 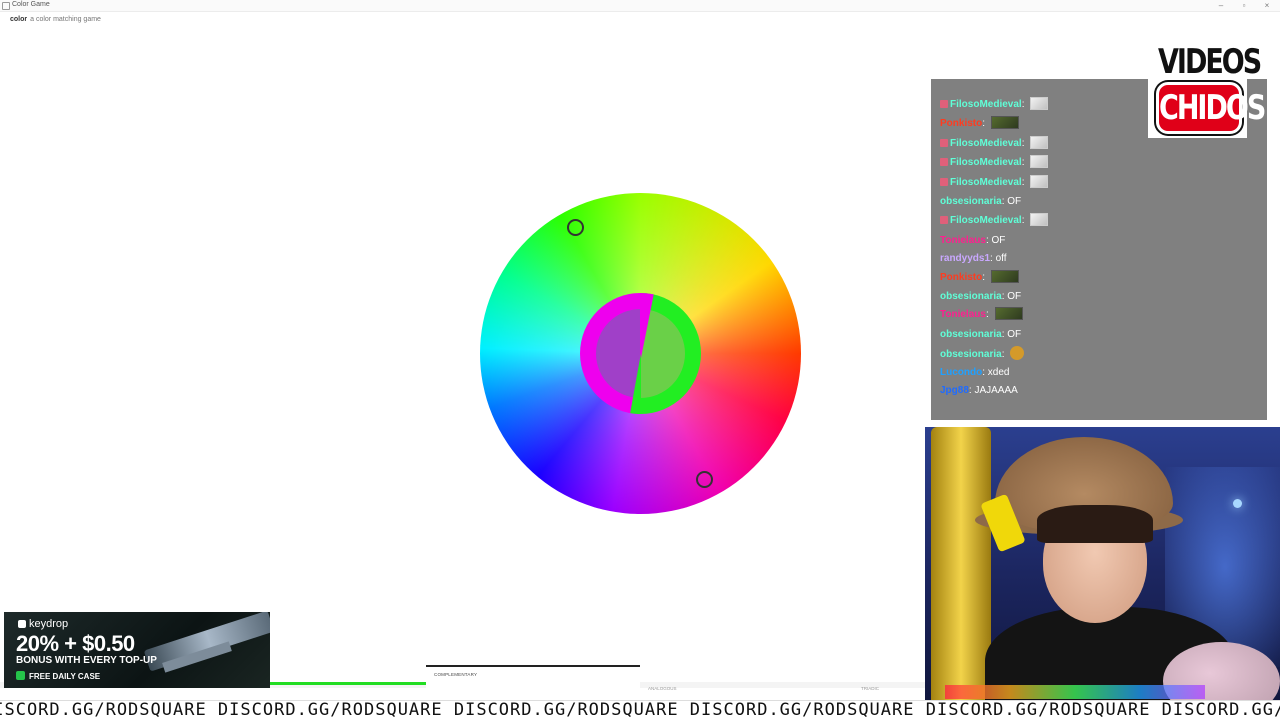 What do you see at coordinates (998, 372) in the screenshot?
I see `chat-text: xded` at bounding box center [998, 372].